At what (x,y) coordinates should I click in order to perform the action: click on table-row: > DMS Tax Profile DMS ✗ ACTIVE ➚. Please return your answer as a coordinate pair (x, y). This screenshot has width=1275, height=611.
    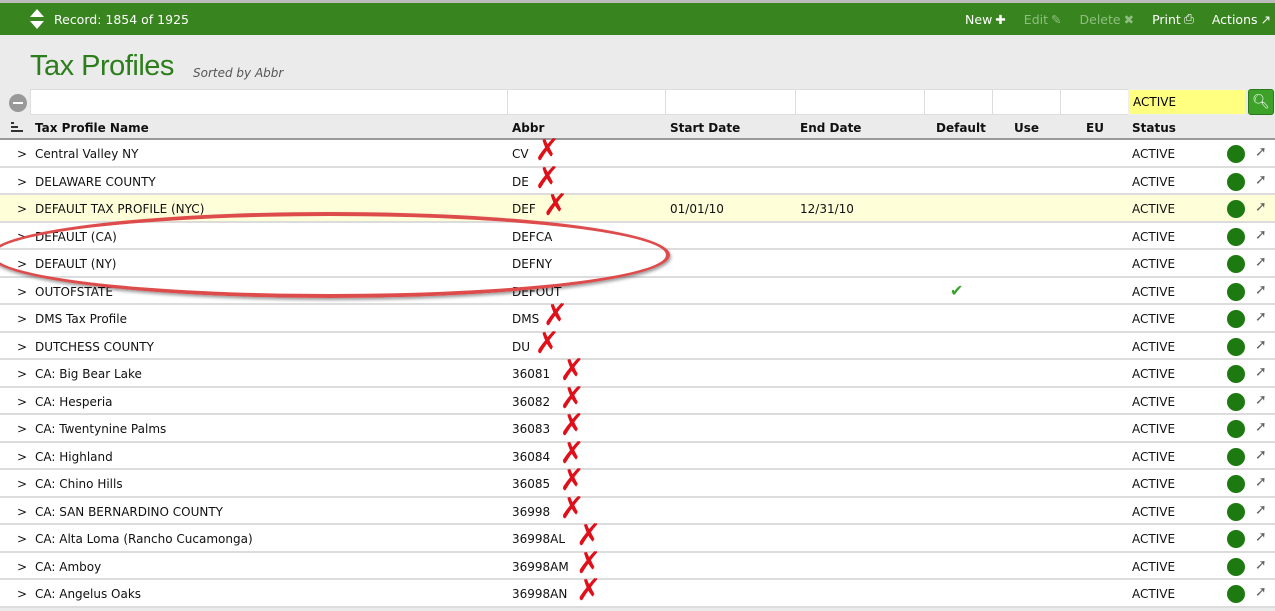
    Looking at the image, I should click on (637, 317).